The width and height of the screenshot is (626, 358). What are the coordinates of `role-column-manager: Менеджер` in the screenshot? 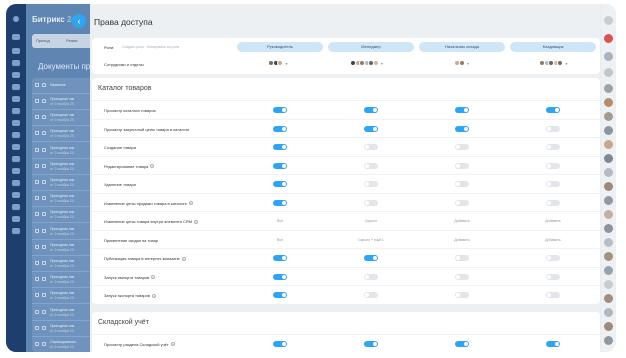 It's located at (371, 47).